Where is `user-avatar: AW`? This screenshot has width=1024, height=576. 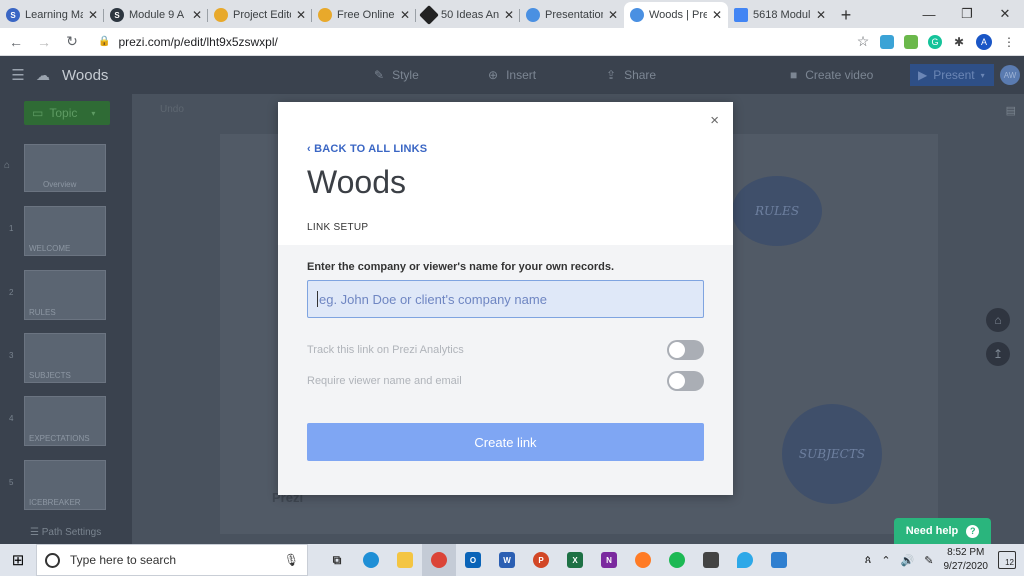 user-avatar: AW is located at coordinates (1010, 75).